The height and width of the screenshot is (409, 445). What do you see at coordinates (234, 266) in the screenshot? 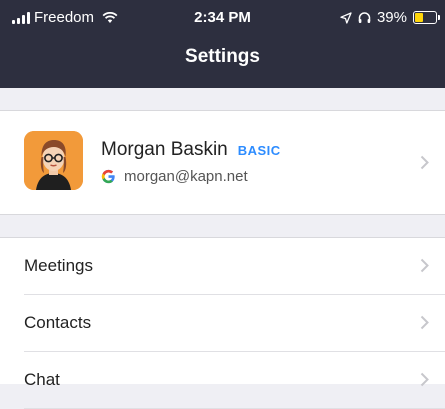
I see `menu-item-meetings: Meetings` at bounding box center [234, 266].